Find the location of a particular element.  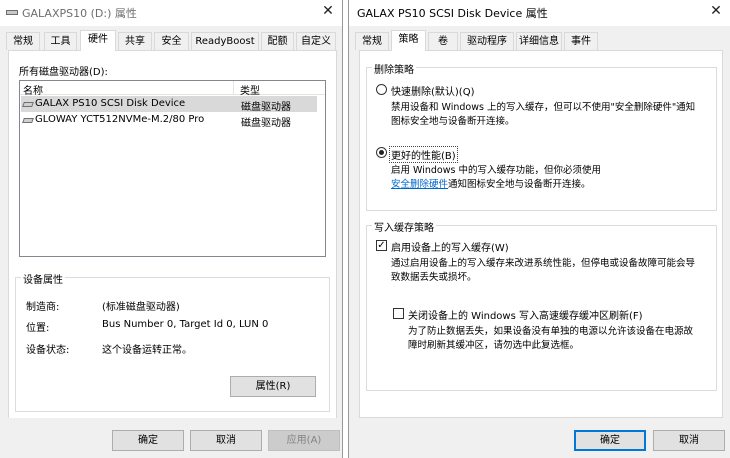

tab-sharing: 共享 is located at coordinates (135, 41).